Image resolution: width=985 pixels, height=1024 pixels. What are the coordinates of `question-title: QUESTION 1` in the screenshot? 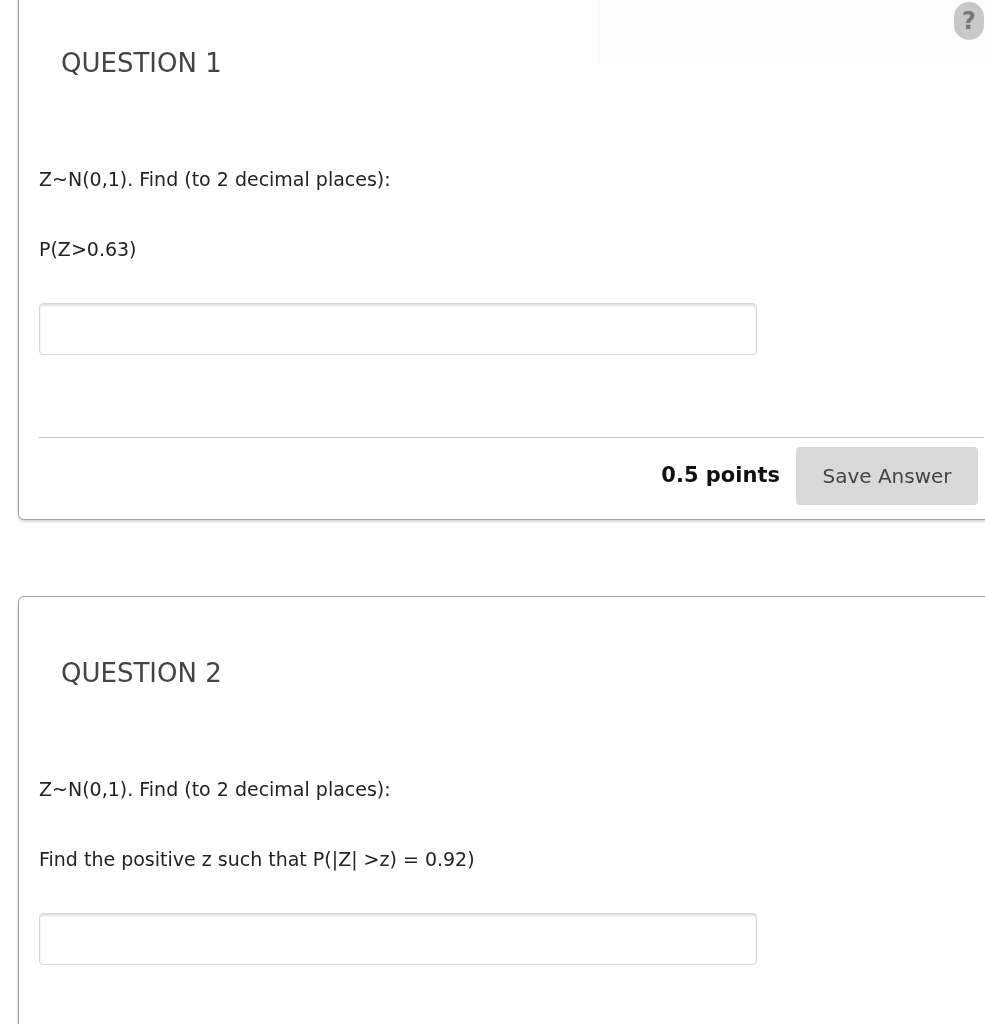 It's located at (142, 63).